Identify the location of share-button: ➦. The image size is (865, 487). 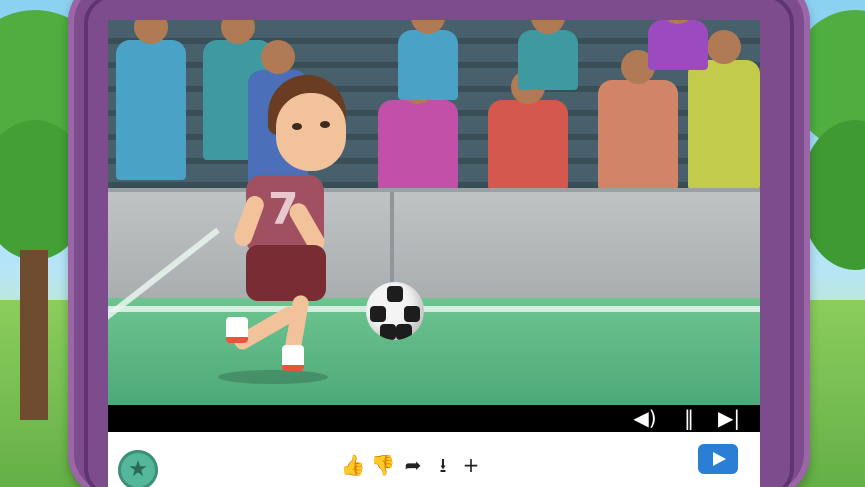
(413, 465).